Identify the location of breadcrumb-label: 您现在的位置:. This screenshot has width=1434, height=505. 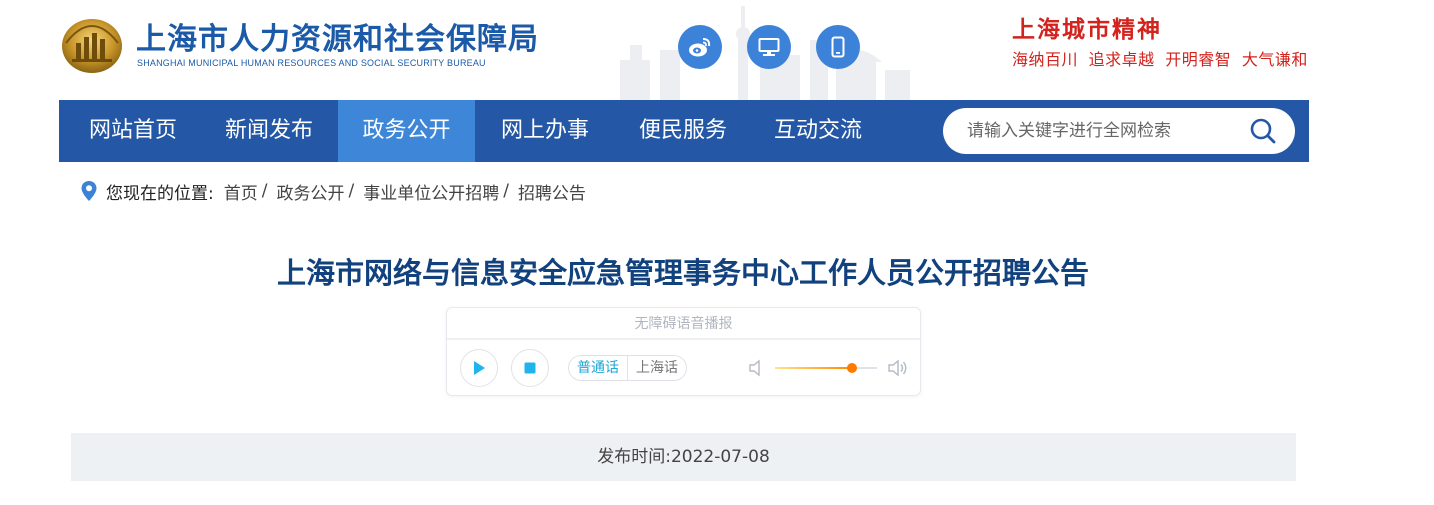
(160, 193).